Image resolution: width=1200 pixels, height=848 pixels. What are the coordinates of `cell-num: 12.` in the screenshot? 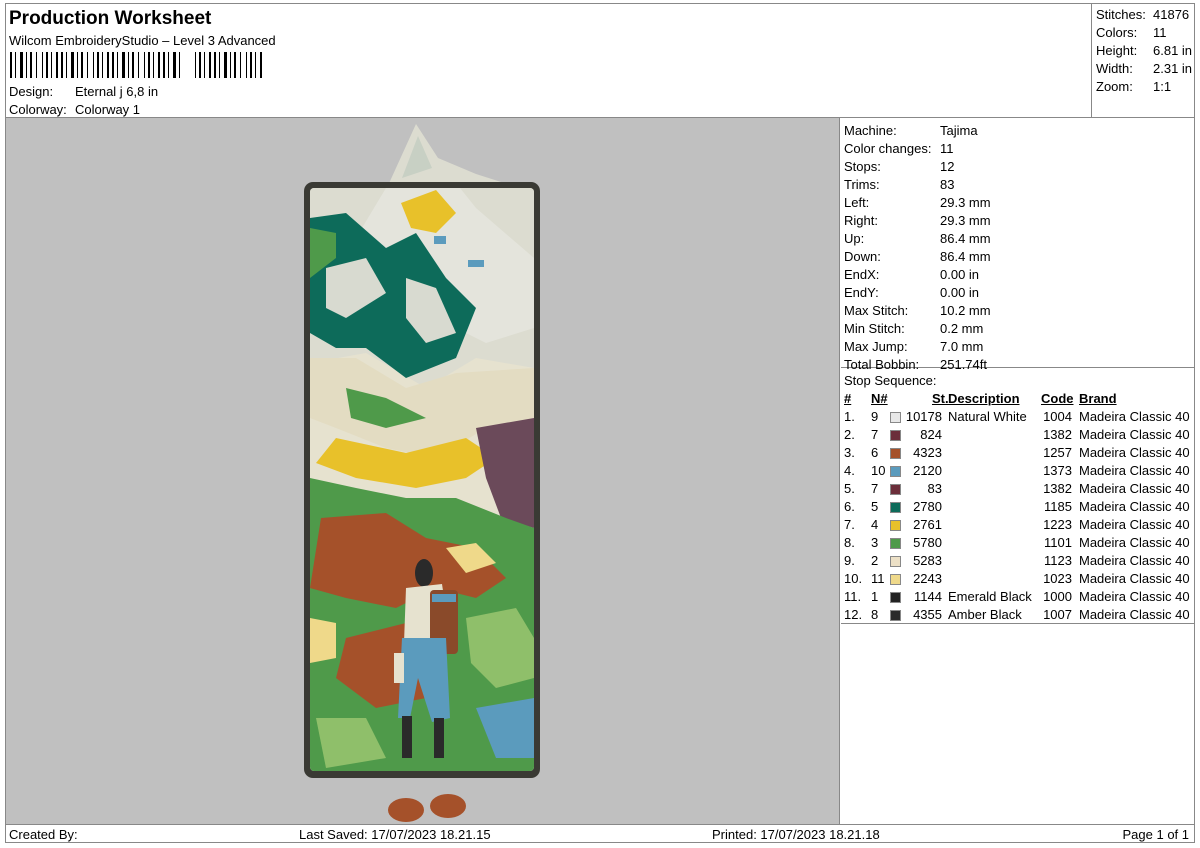 It's located at (853, 614).